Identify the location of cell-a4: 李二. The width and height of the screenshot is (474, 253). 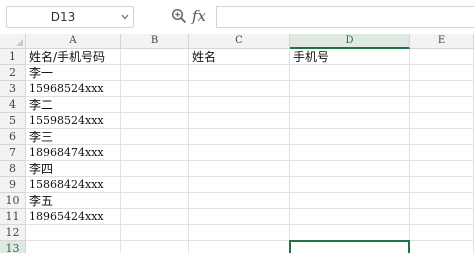
(41, 105).